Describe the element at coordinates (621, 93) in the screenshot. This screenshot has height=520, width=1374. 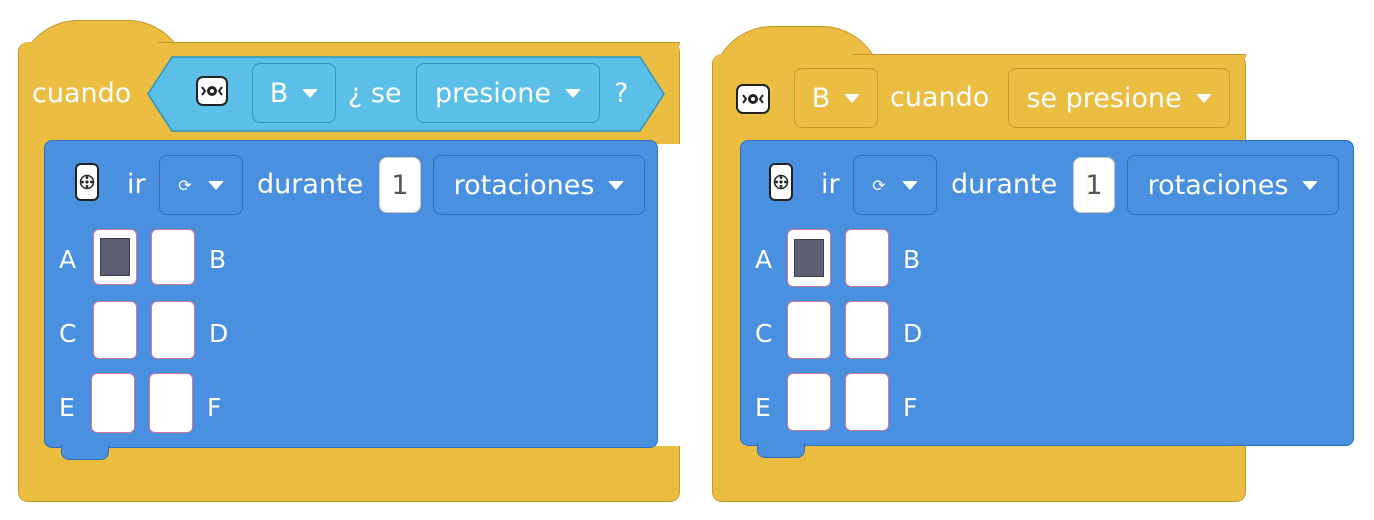
I see `question-suffix: ?` at that location.